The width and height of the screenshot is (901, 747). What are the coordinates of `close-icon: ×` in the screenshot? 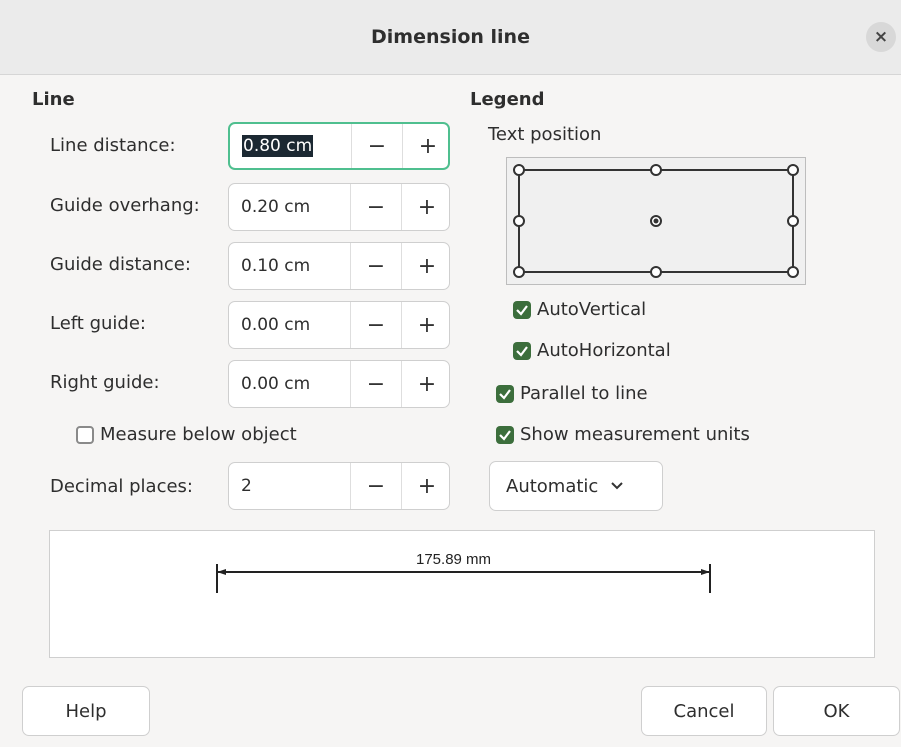 It's located at (881, 37).